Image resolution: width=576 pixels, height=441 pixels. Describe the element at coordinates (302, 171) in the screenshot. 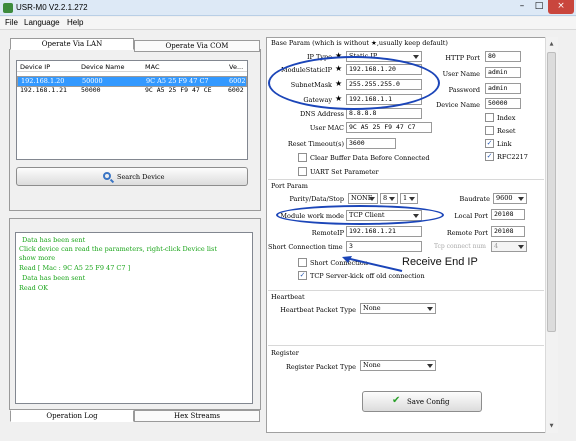

I see `uart-set-checkbox` at that location.